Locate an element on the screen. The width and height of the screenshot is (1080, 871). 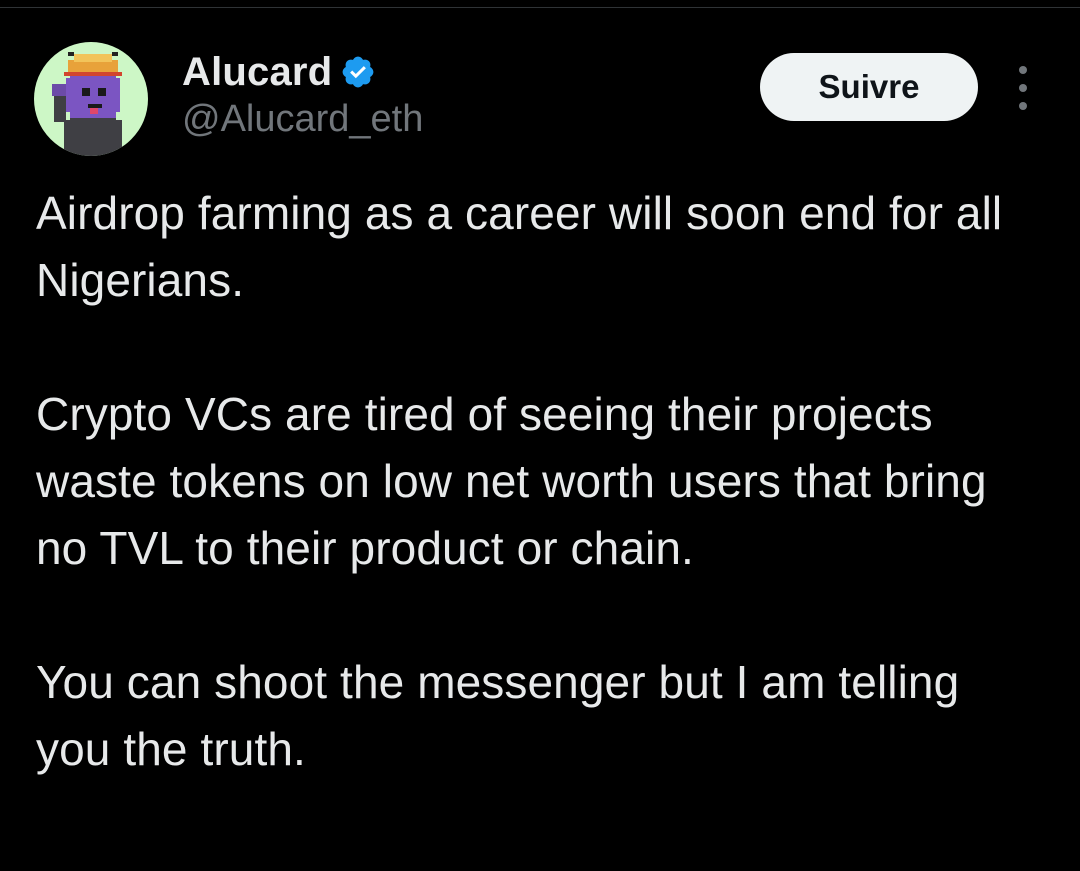
author-name-row: Alucard is located at coordinates (279, 72).